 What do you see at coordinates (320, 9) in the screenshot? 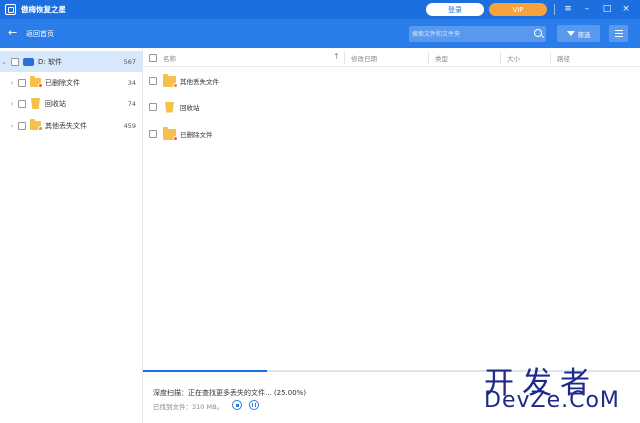
I see `title-bar: 傲梅恢复之星 登录 VIP ≡ – □ ×` at bounding box center [320, 9].